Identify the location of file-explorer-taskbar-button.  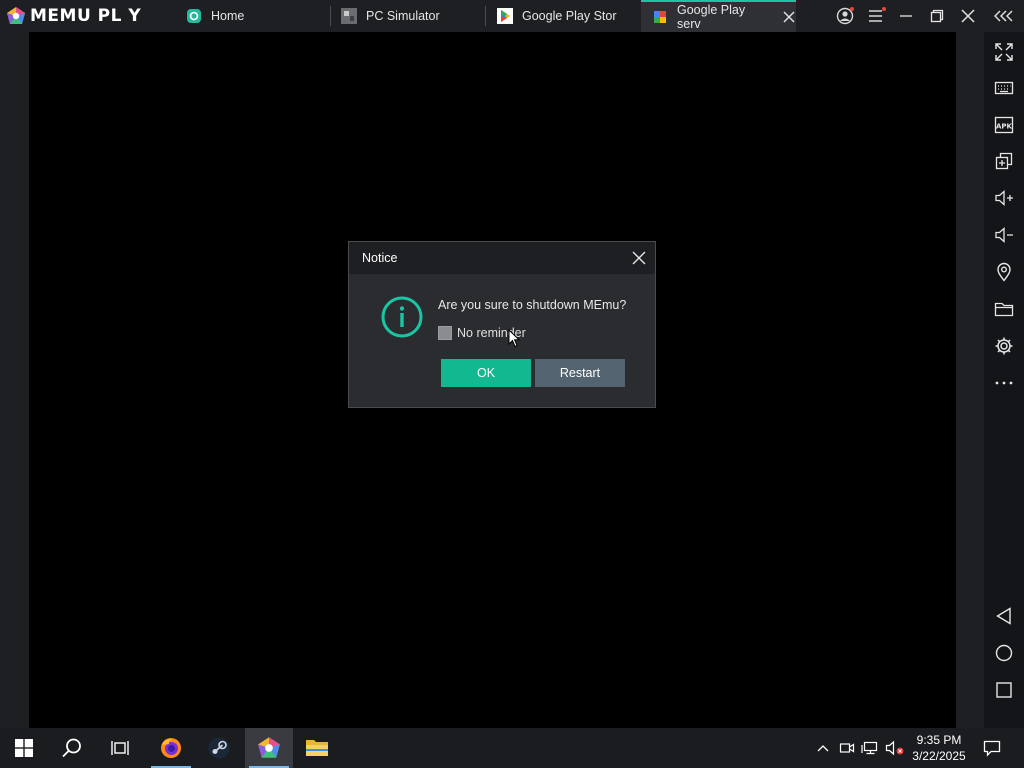
(317, 748).